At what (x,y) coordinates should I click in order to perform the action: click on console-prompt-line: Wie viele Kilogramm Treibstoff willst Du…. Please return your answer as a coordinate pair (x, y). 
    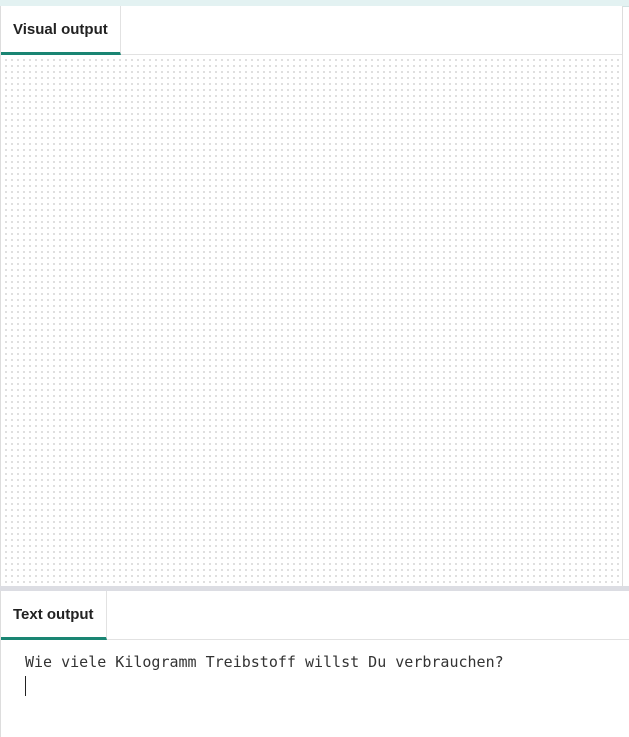
    Looking at the image, I should click on (264, 662).